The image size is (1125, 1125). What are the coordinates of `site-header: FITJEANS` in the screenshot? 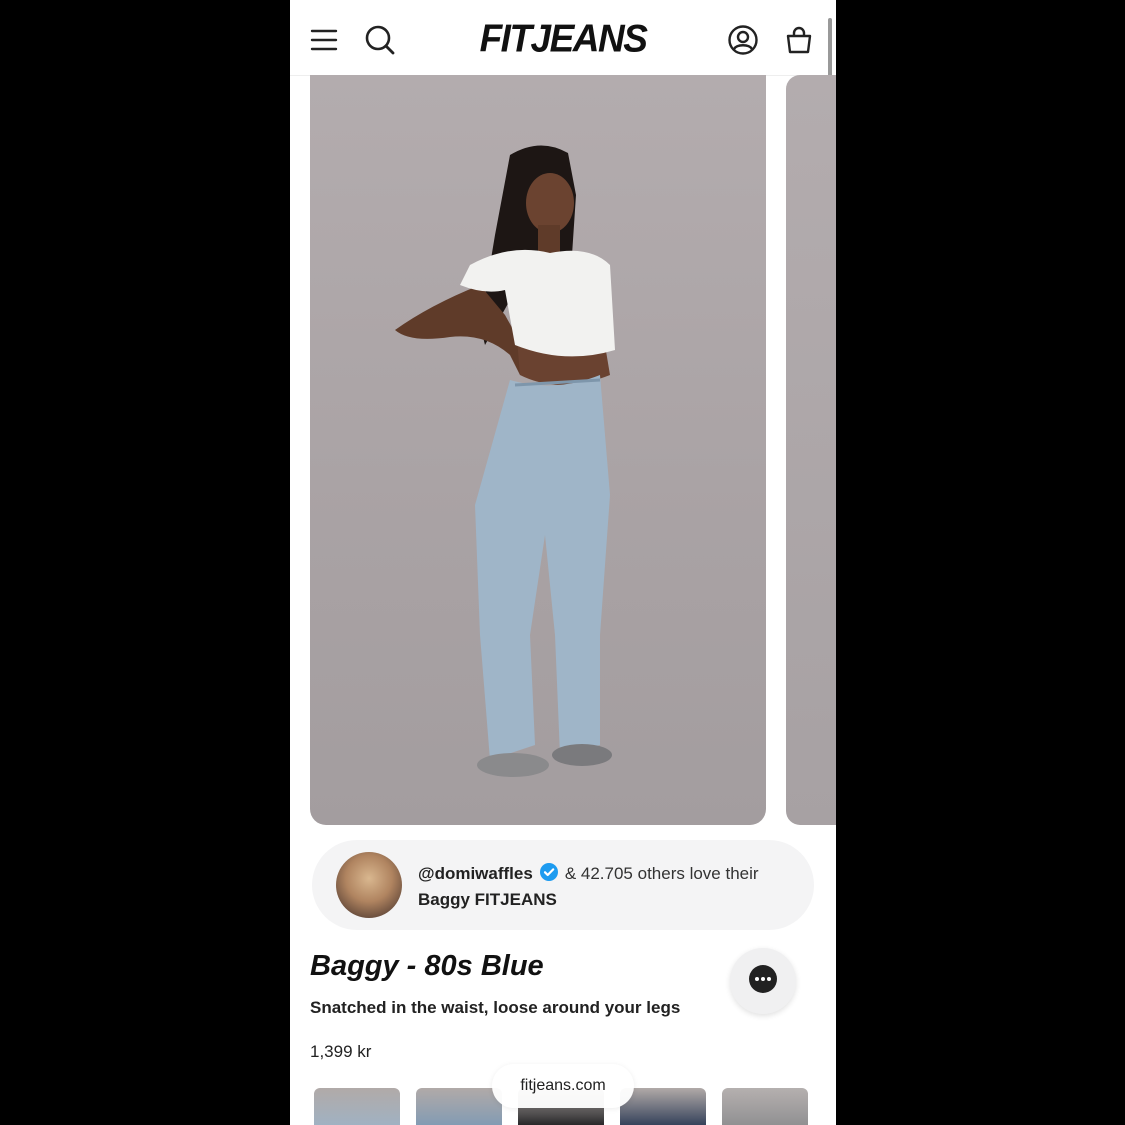 It's located at (563, 38).